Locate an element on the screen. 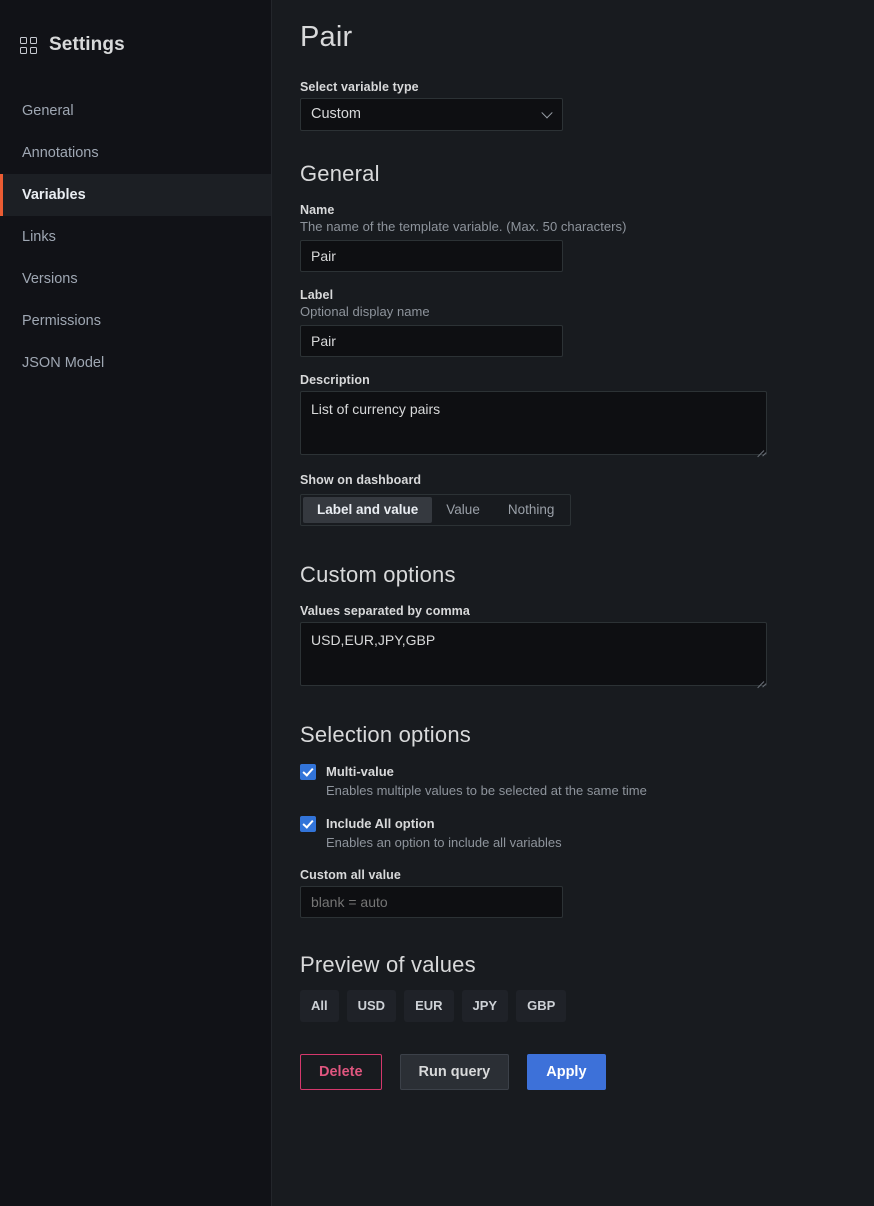 The height and width of the screenshot is (1206, 874). multi-value-line: Multi-value is located at coordinates (587, 771).